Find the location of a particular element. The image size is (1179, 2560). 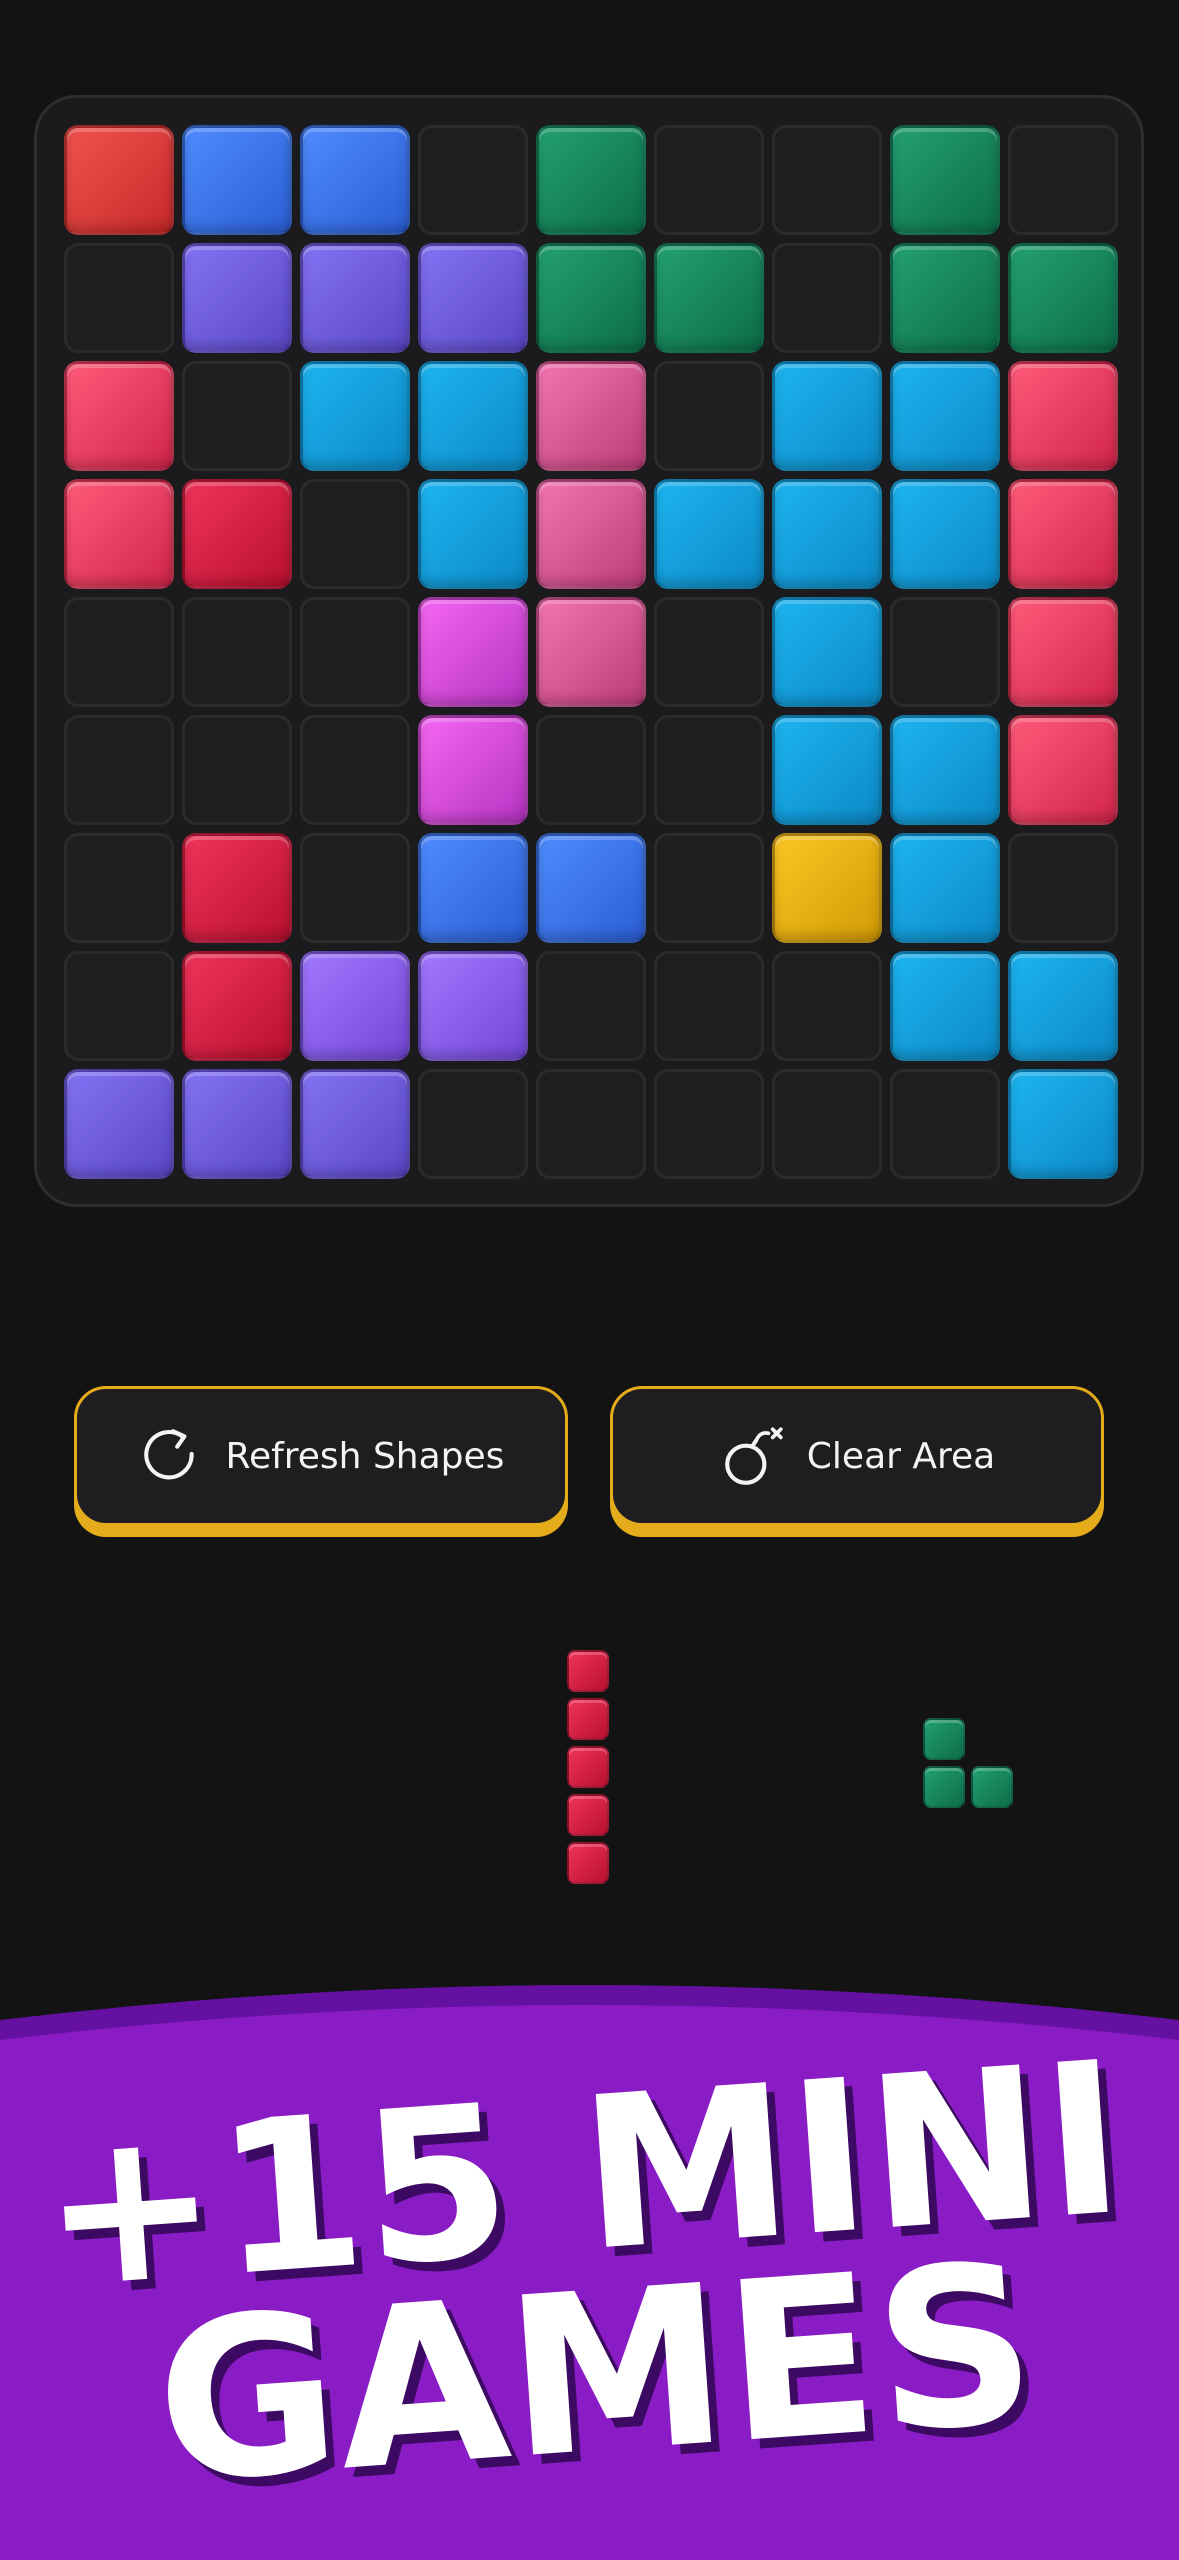

refresh-icon is located at coordinates (171, 1456).